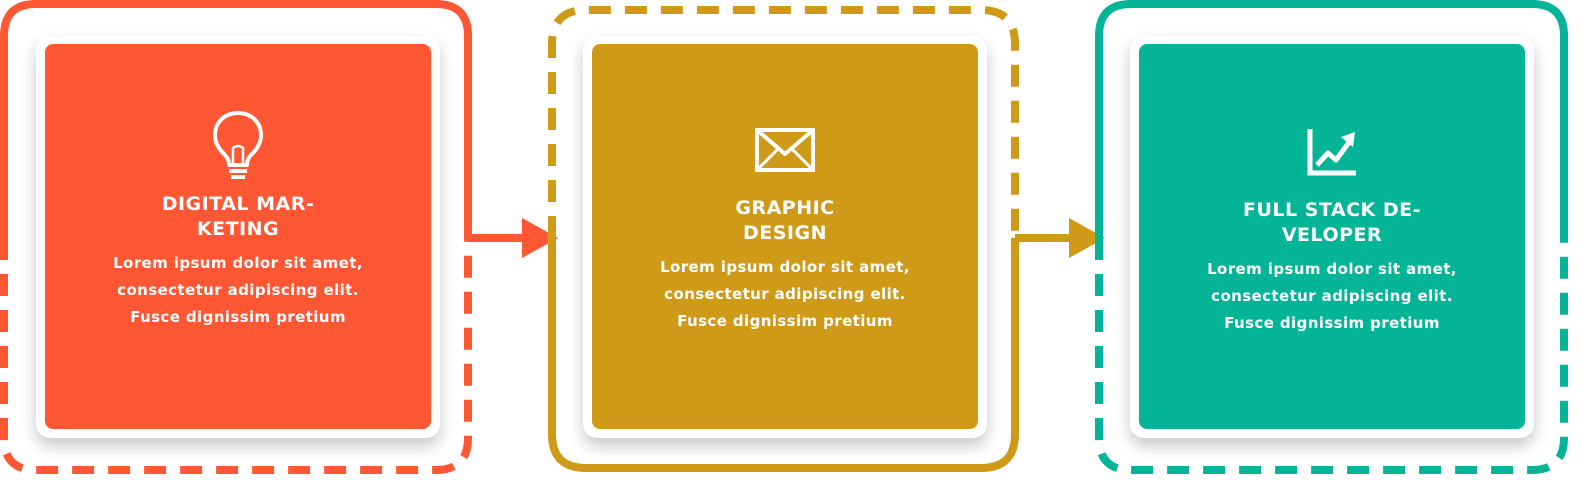 The image size is (1583, 480). I want to click on step-title: FULL STACK DE- VELOPER, so click(1332, 222).